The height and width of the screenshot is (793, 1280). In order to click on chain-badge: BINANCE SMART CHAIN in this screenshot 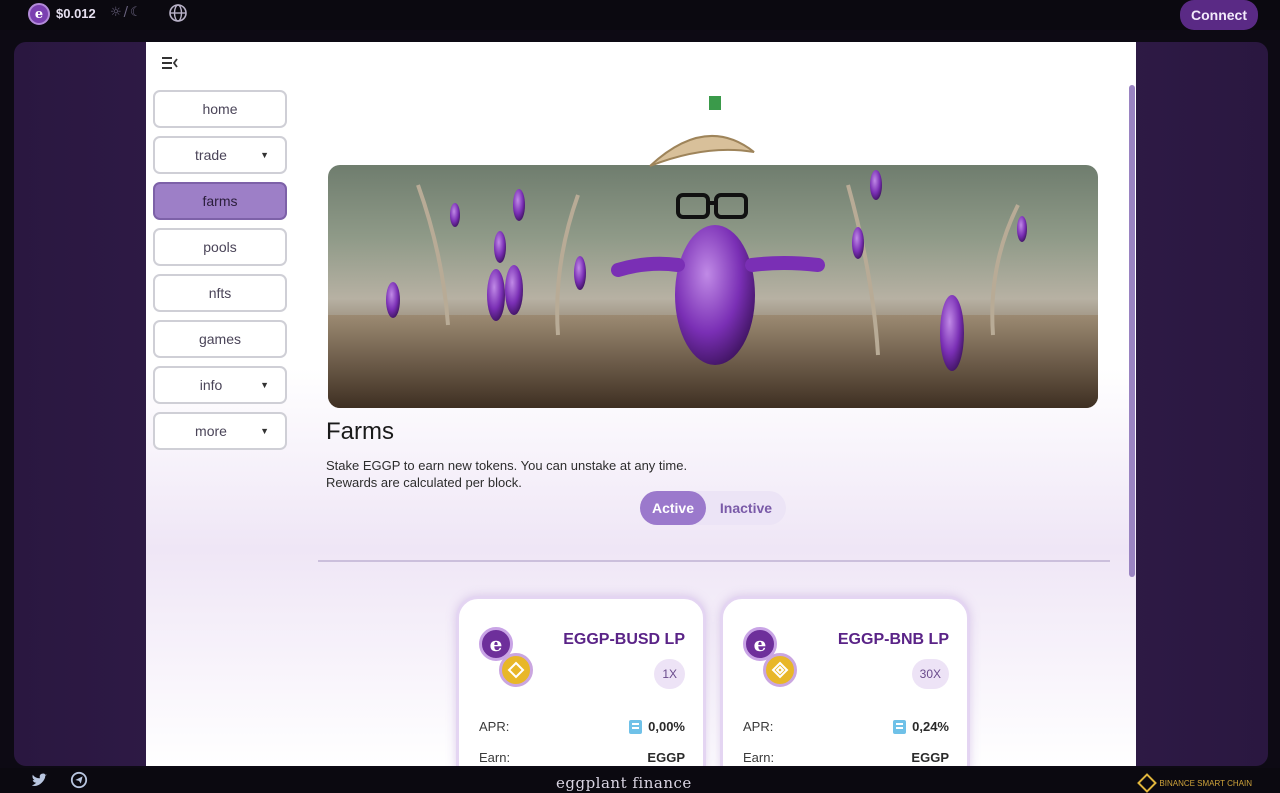, I will do `click(1194, 783)`.